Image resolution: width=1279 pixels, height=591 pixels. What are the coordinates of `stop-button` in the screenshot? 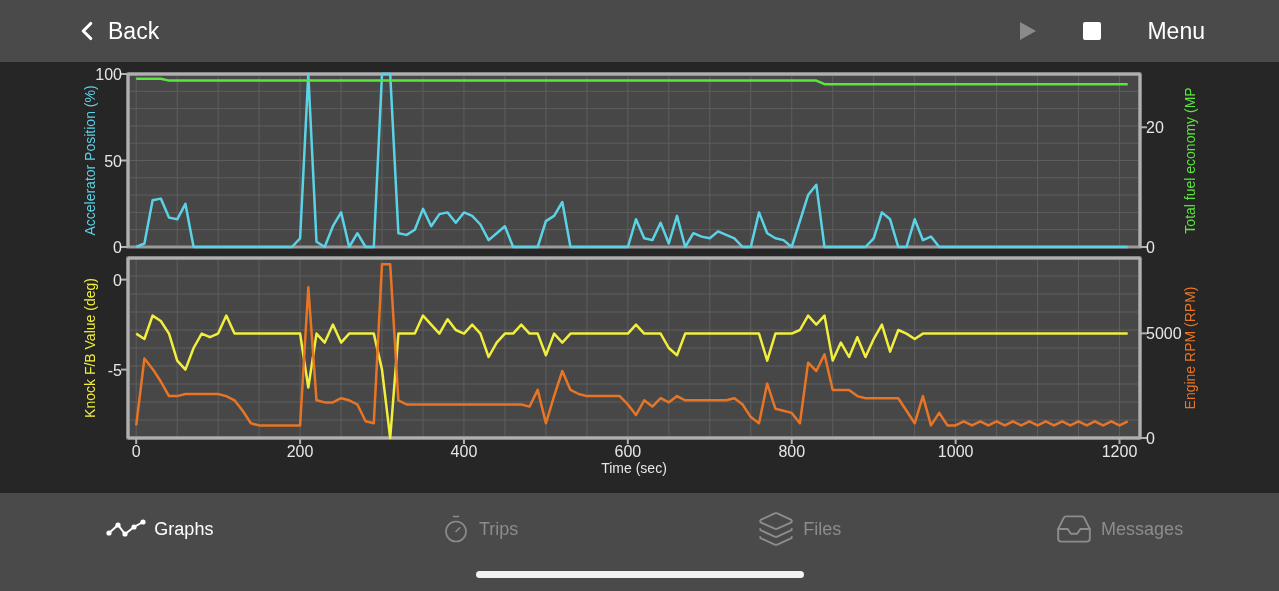 It's located at (1092, 31).